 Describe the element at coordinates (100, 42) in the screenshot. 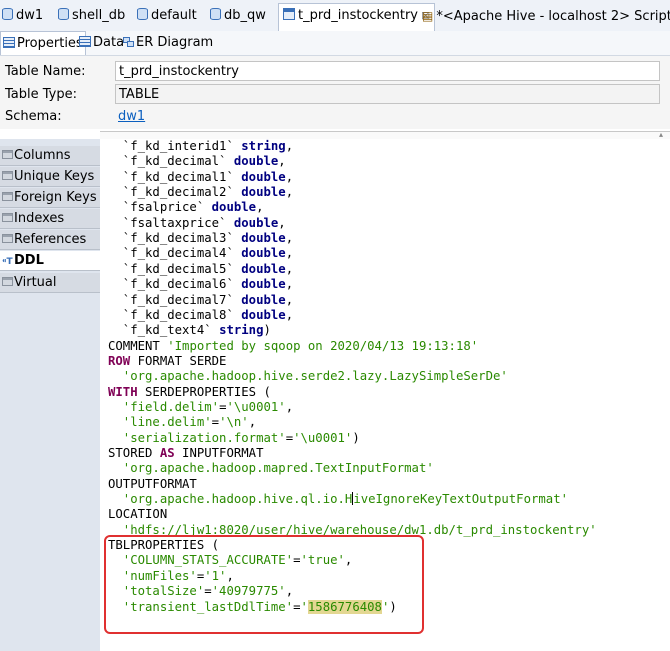

I see `tab-data: Data` at that location.